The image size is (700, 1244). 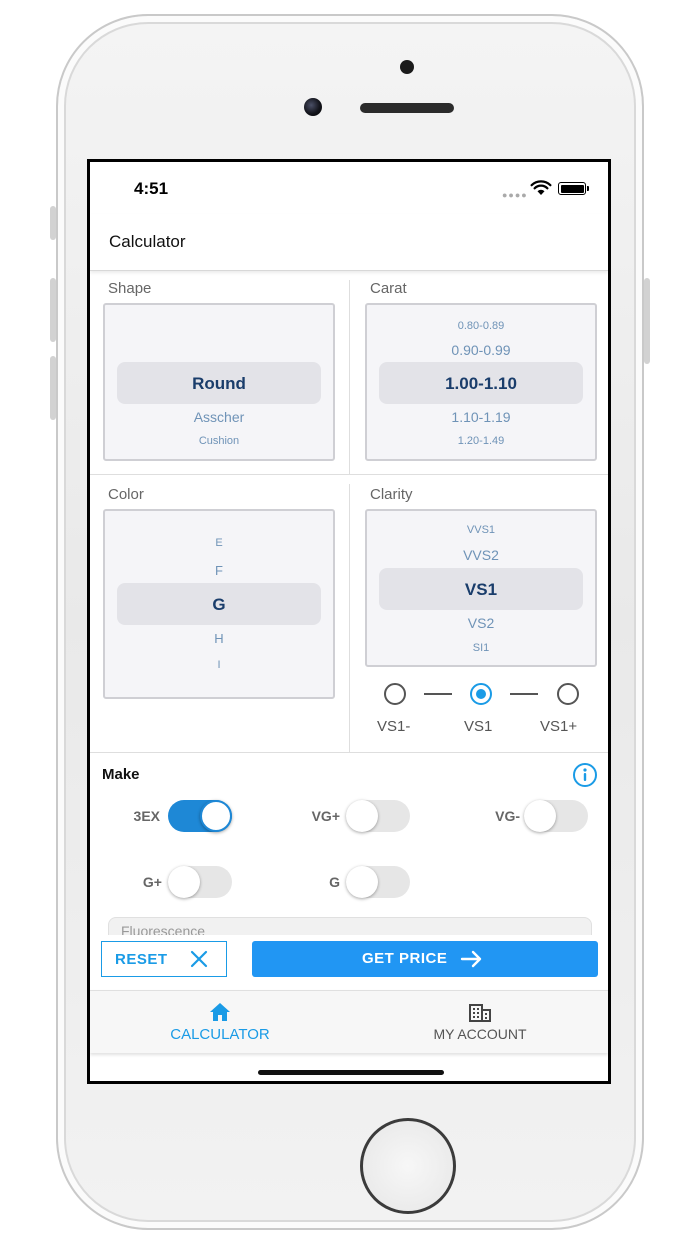 I want to click on carat-option: 1.20-1.49, so click(x=481, y=441).